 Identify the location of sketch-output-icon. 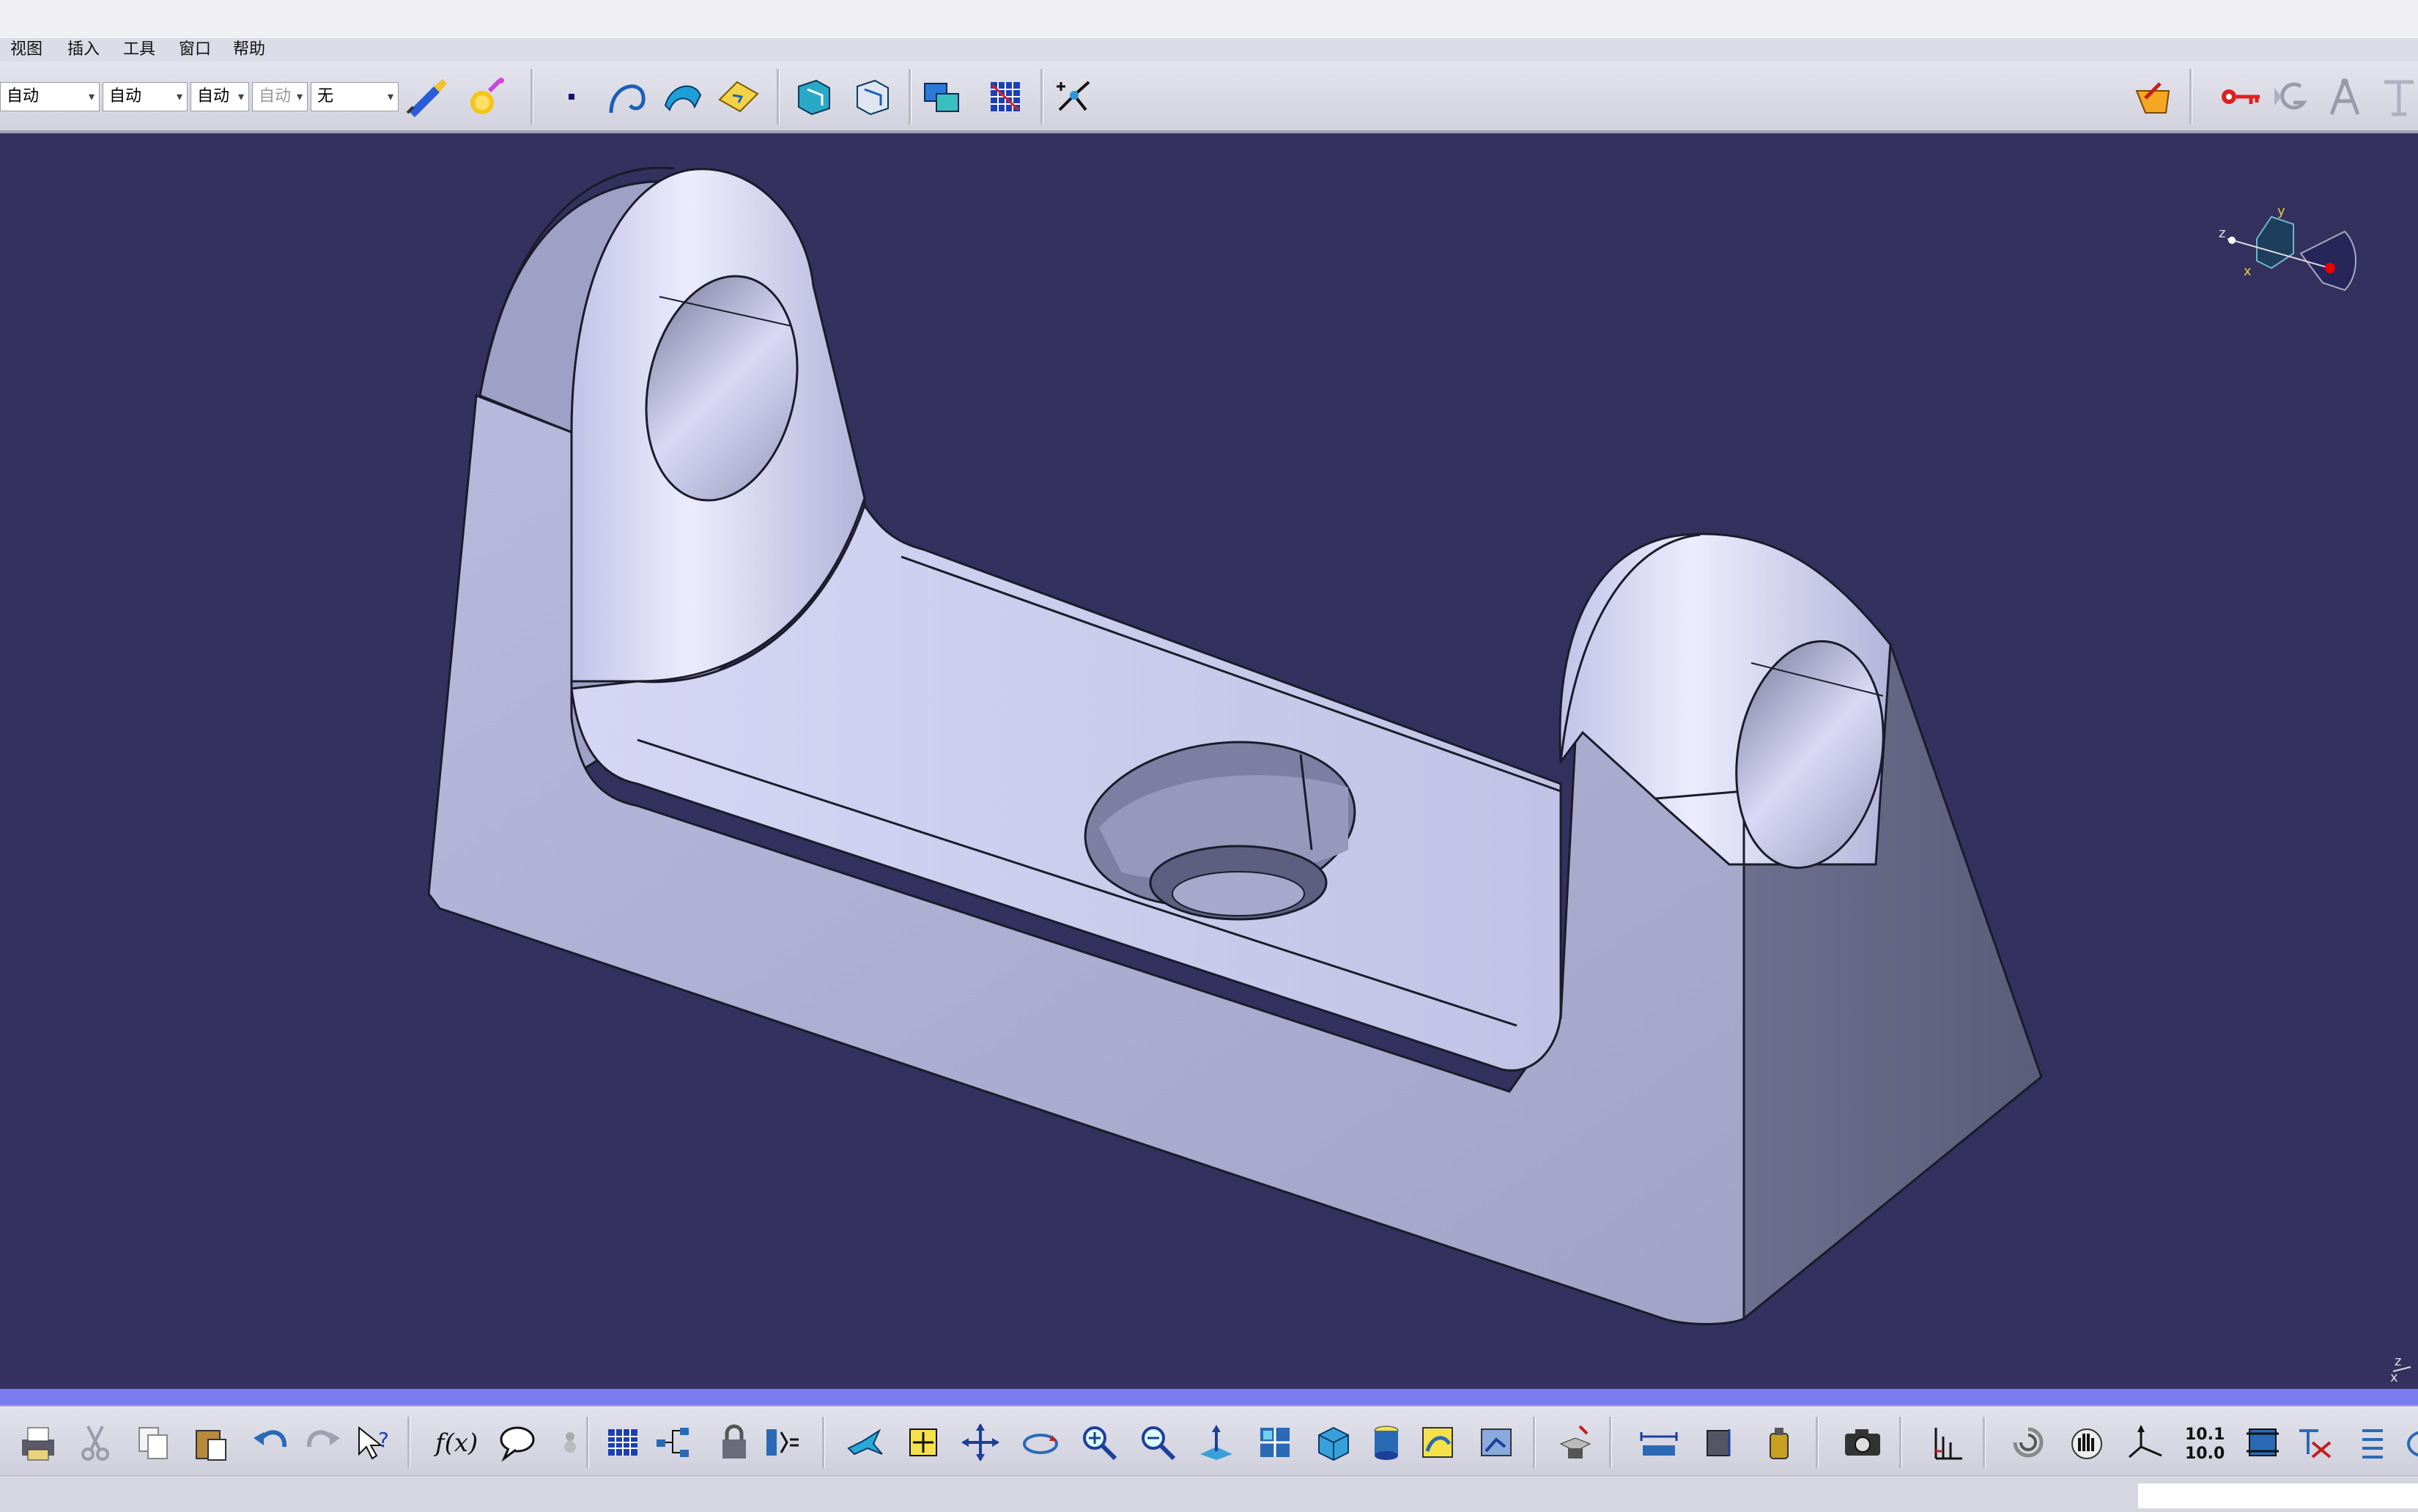
(872, 96).